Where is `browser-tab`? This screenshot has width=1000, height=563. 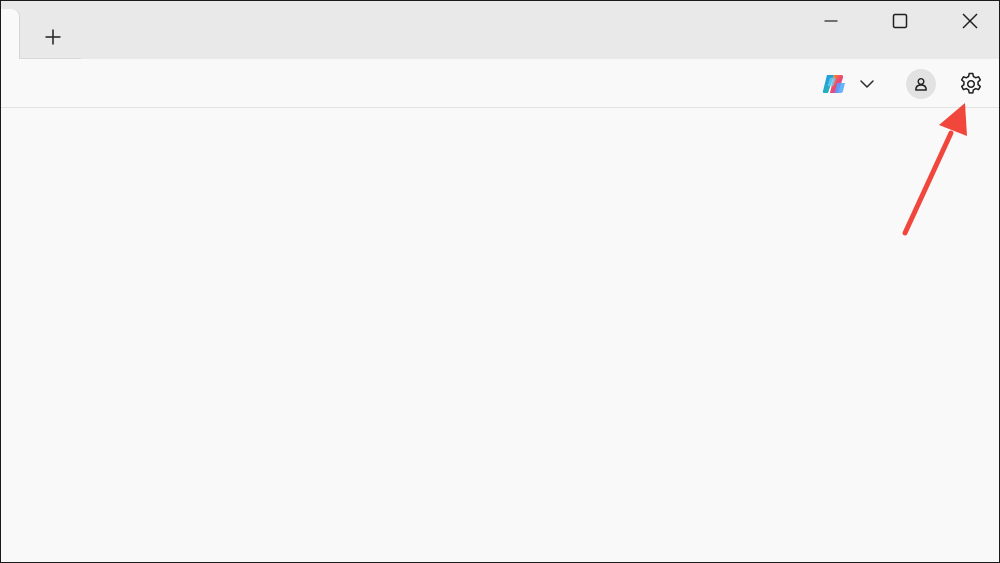
browser-tab is located at coordinates (10, 34).